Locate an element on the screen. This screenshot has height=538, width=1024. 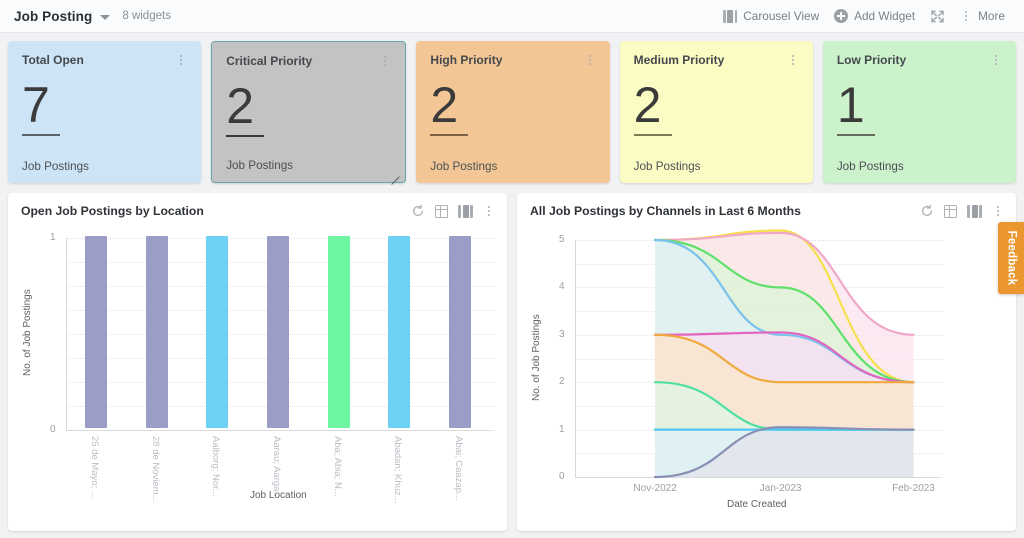
kpi-card-header: Critical Priority is located at coordinates (308, 61).